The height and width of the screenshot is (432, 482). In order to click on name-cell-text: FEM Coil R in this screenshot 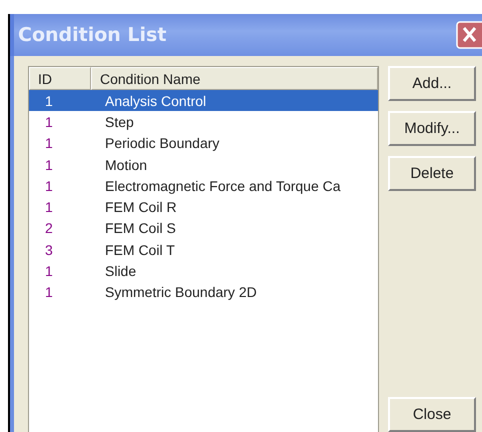, I will do `click(141, 207)`.